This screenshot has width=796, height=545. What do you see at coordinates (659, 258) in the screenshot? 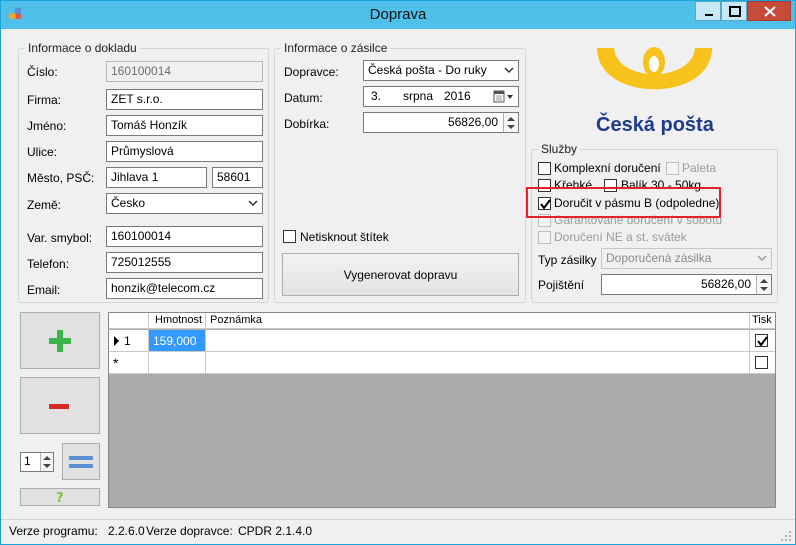
I see `typ-zasilky-value: Doporučená zásilka` at bounding box center [659, 258].